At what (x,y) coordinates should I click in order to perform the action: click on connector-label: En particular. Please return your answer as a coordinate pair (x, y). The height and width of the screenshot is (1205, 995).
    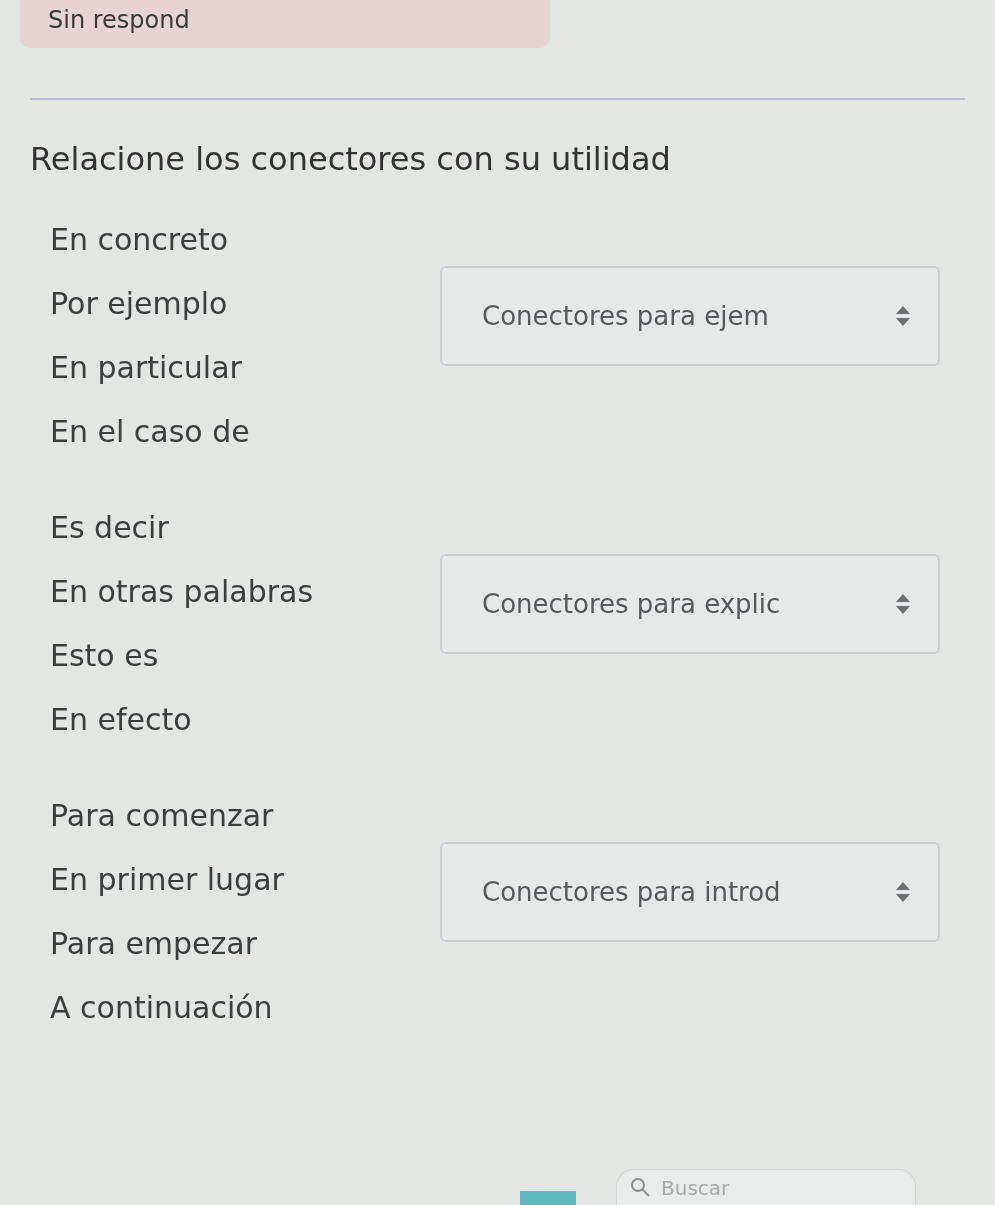
    Looking at the image, I should click on (146, 368).